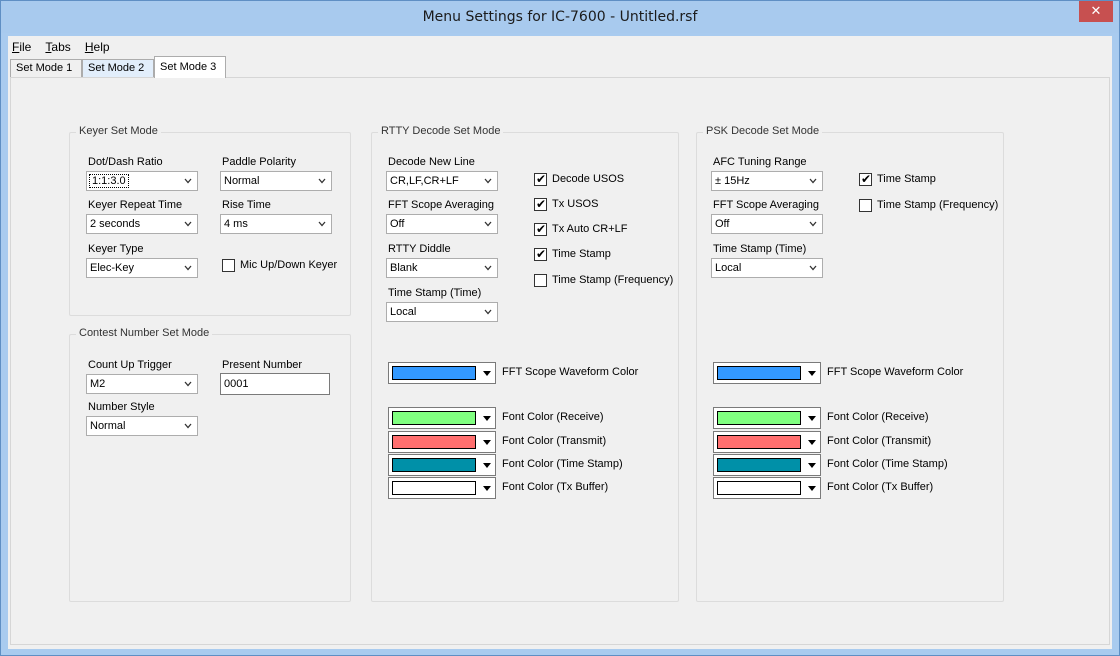  I want to click on keyer-type-combo: Elec-Key, so click(142, 268).